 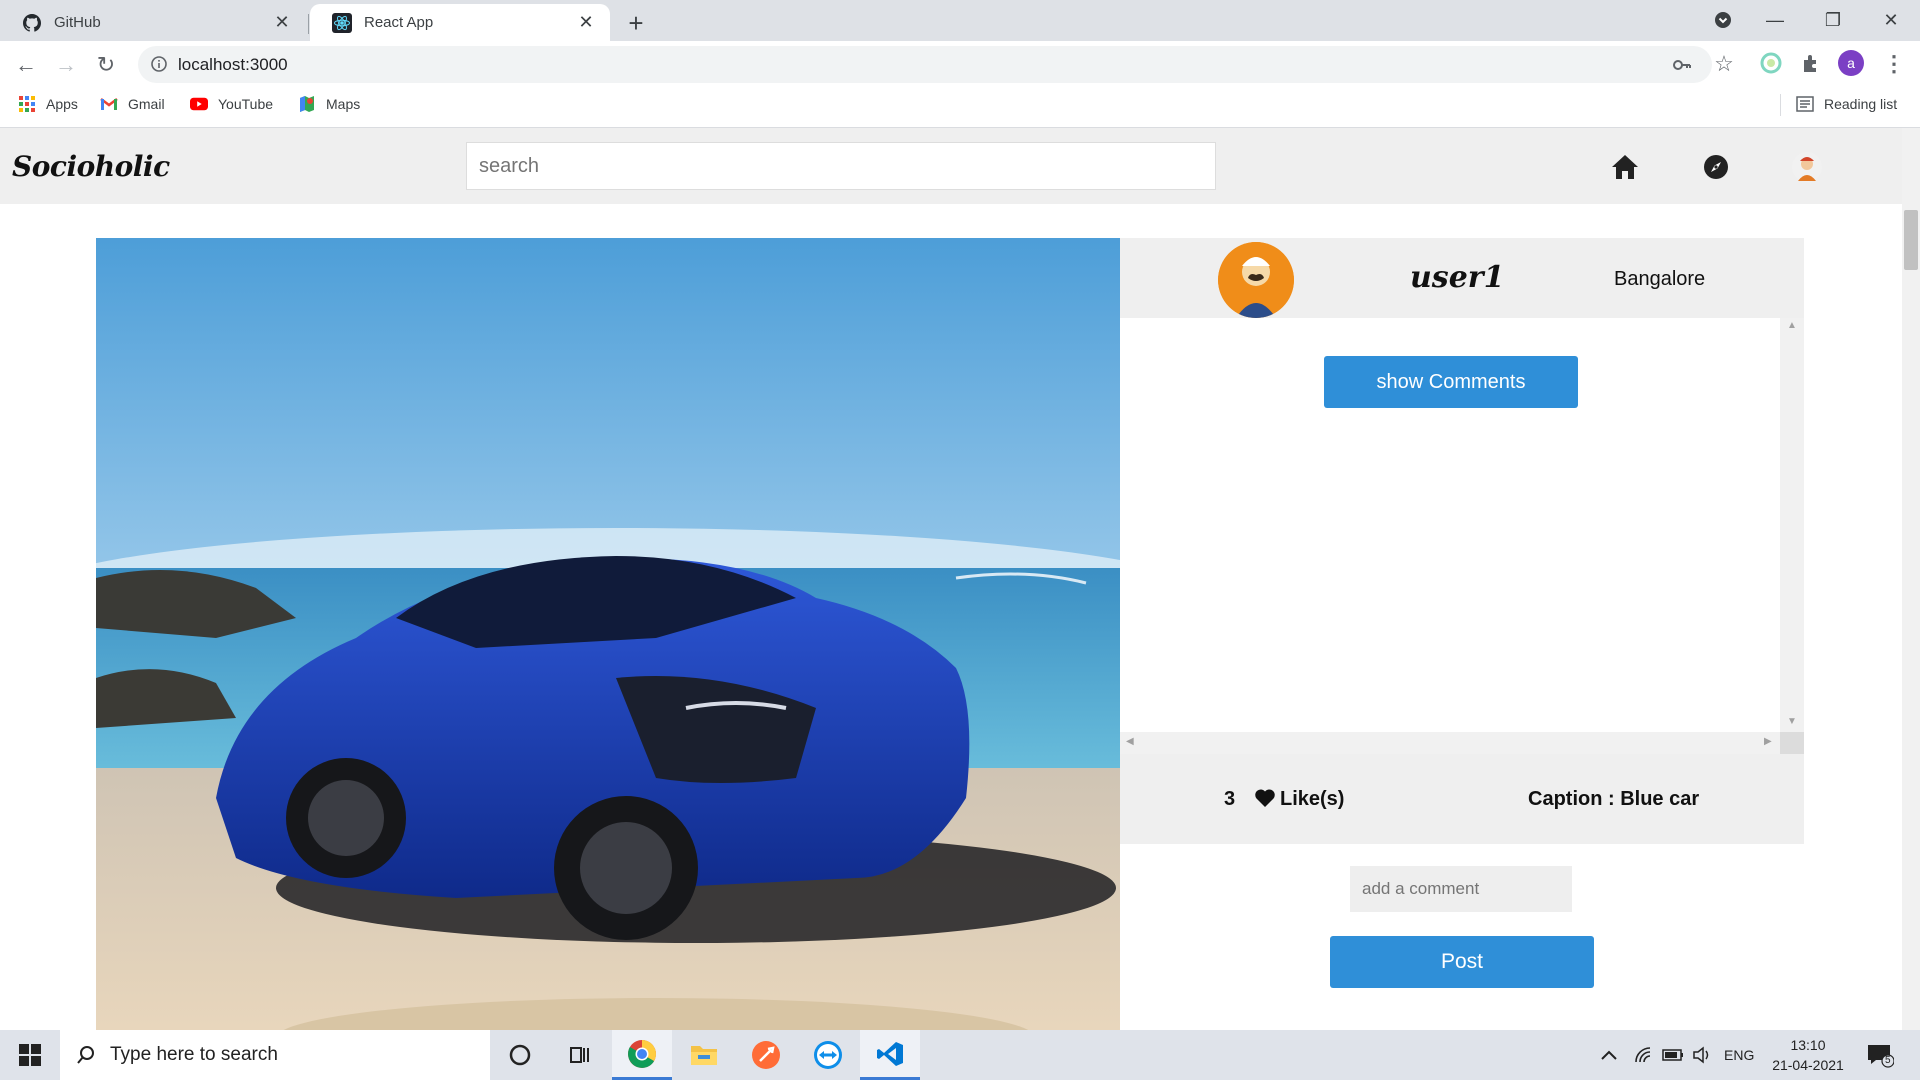 What do you see at coordinates (308, 24) in the screenshot?
I see `tab-divider` at bounding box center [308, 24].